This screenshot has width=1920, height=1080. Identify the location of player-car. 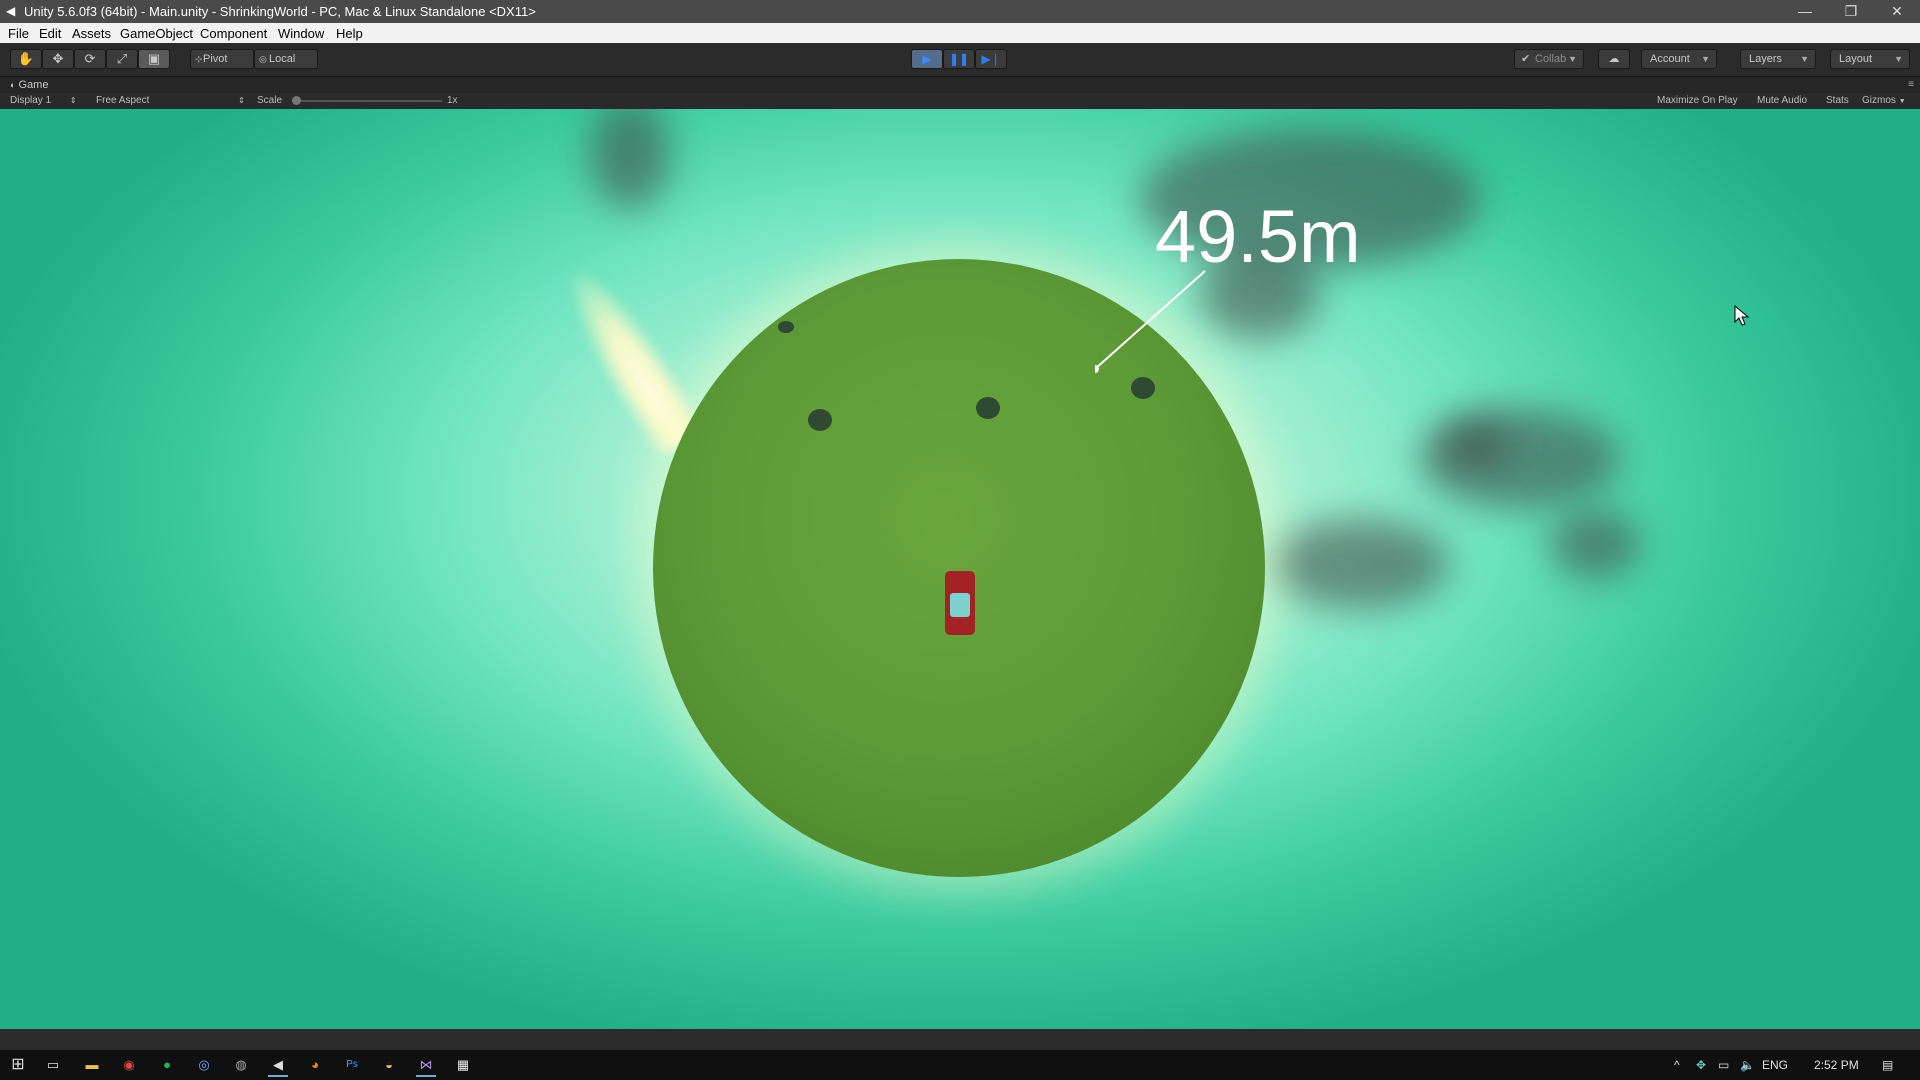
(960, 603).